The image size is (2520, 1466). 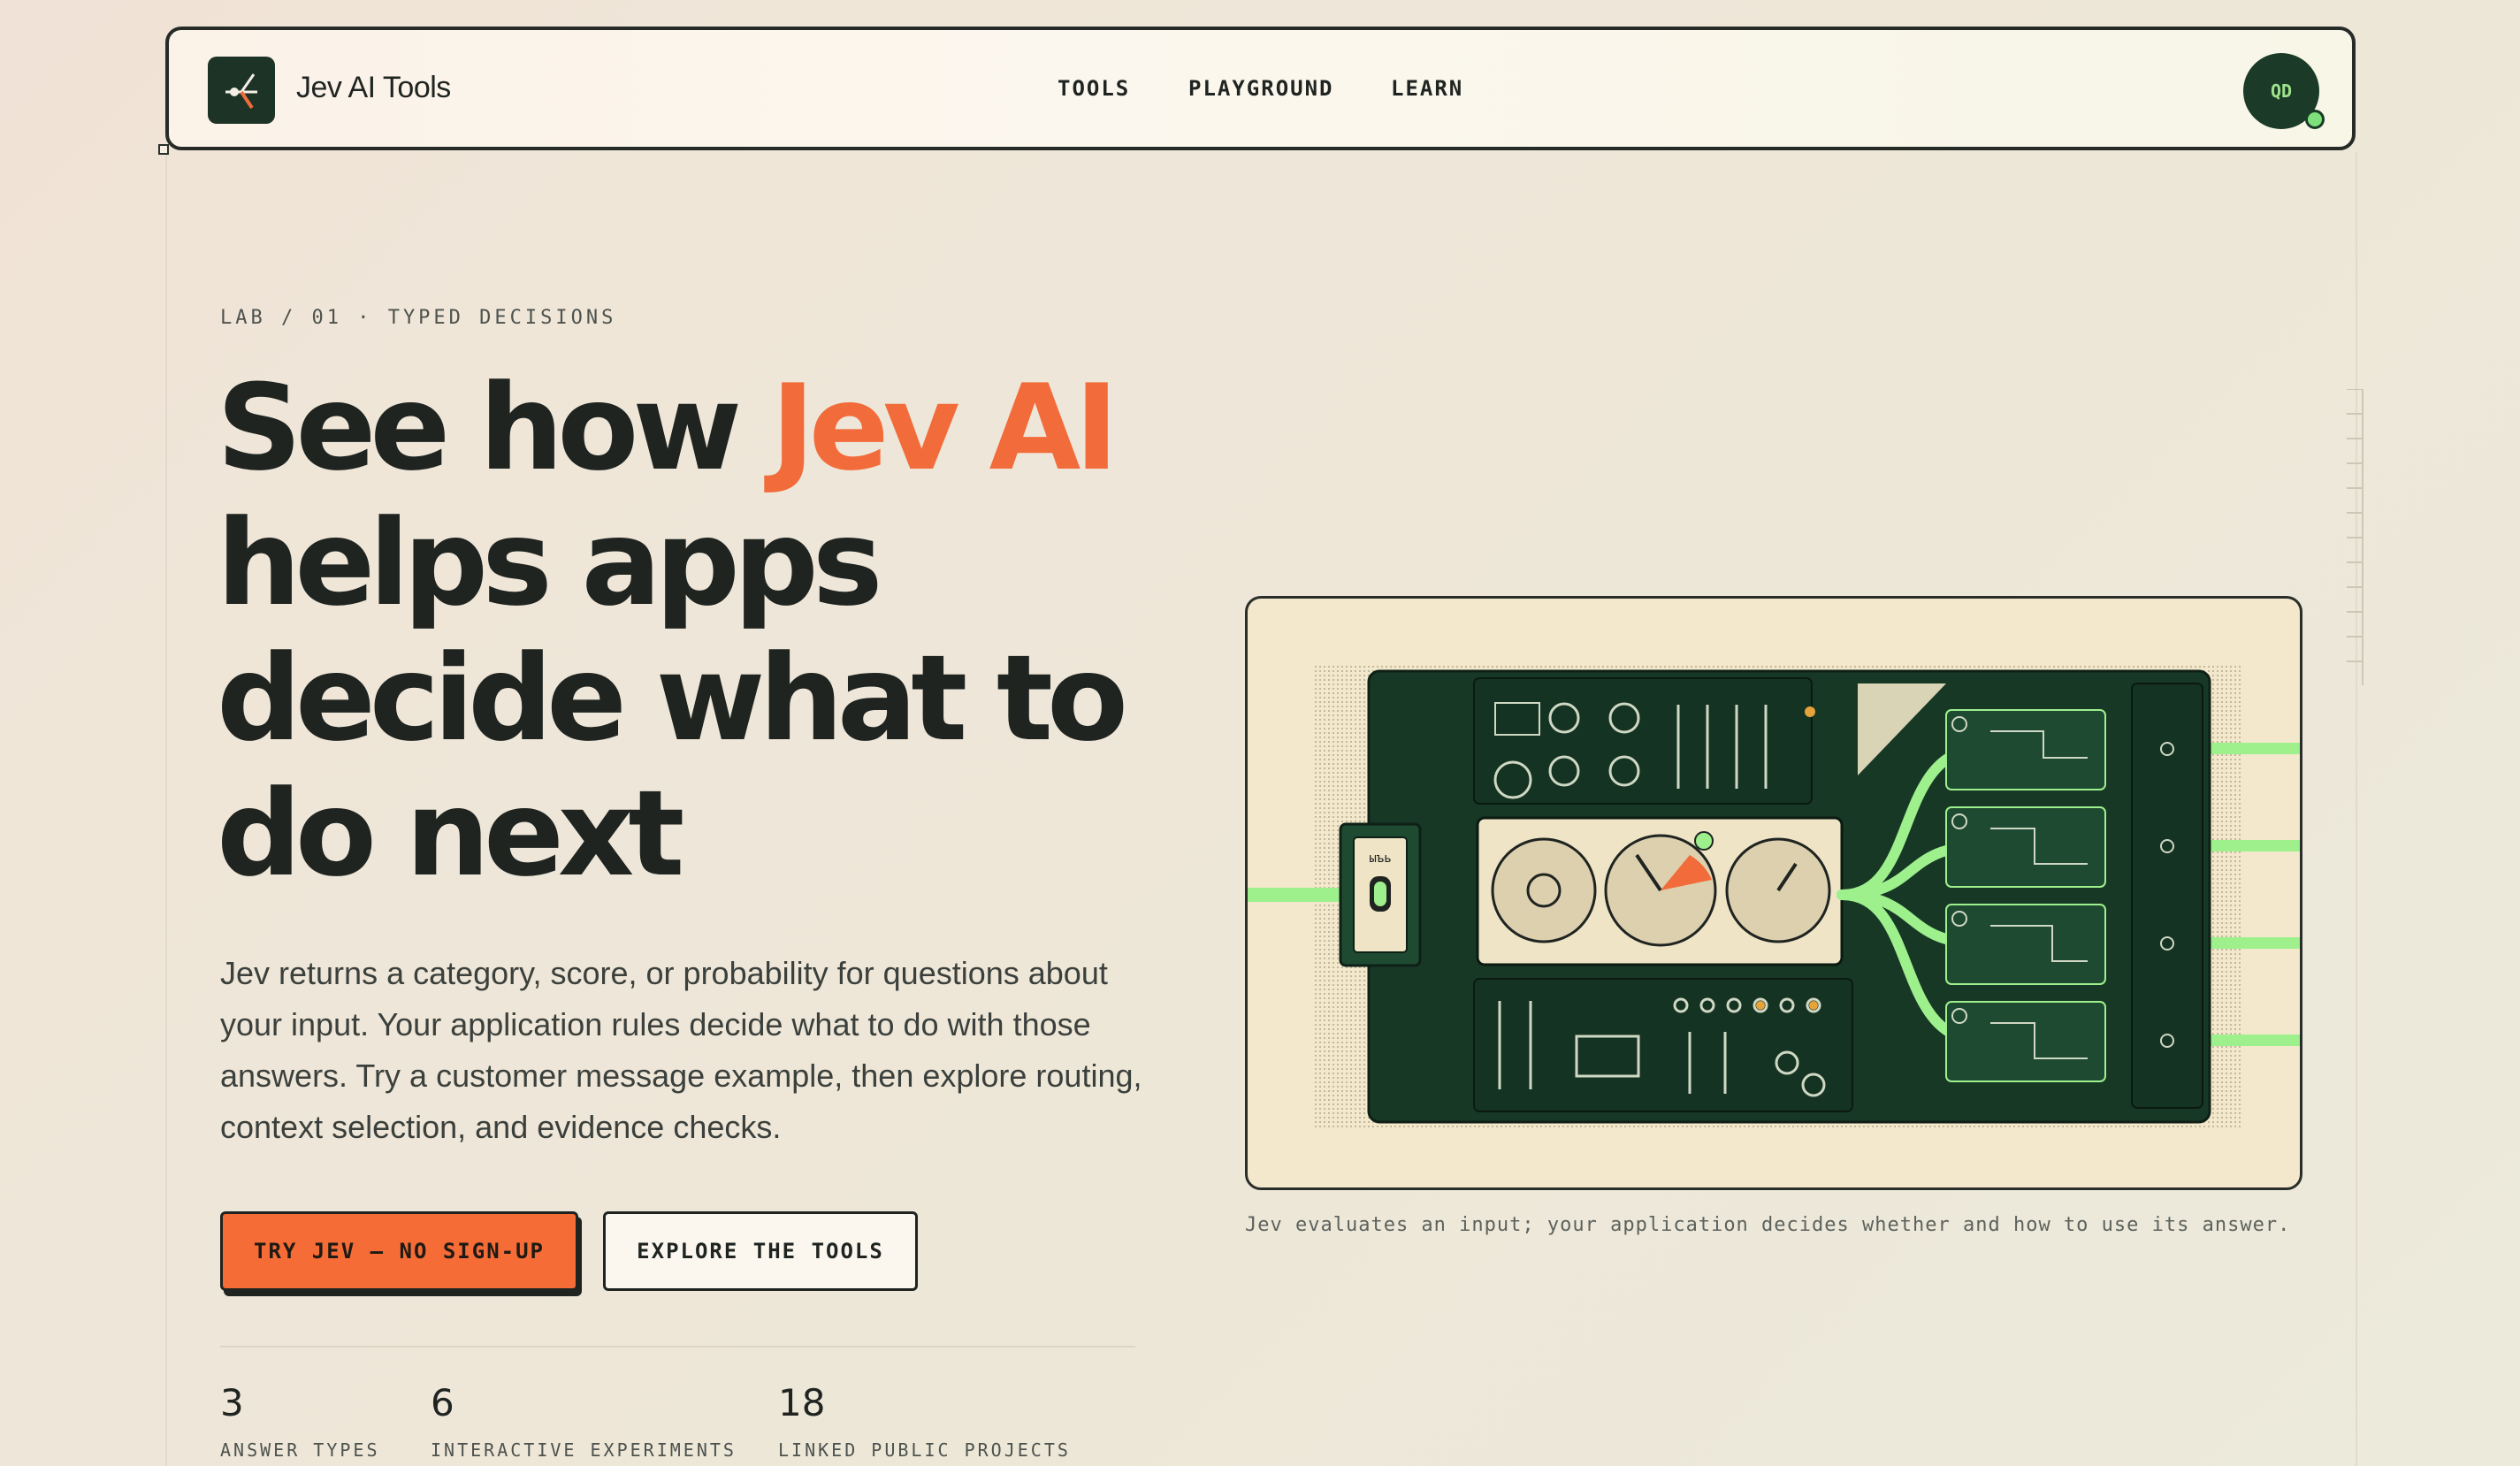 I want to click on stat-value: 3, so click(x=232, y=1402).